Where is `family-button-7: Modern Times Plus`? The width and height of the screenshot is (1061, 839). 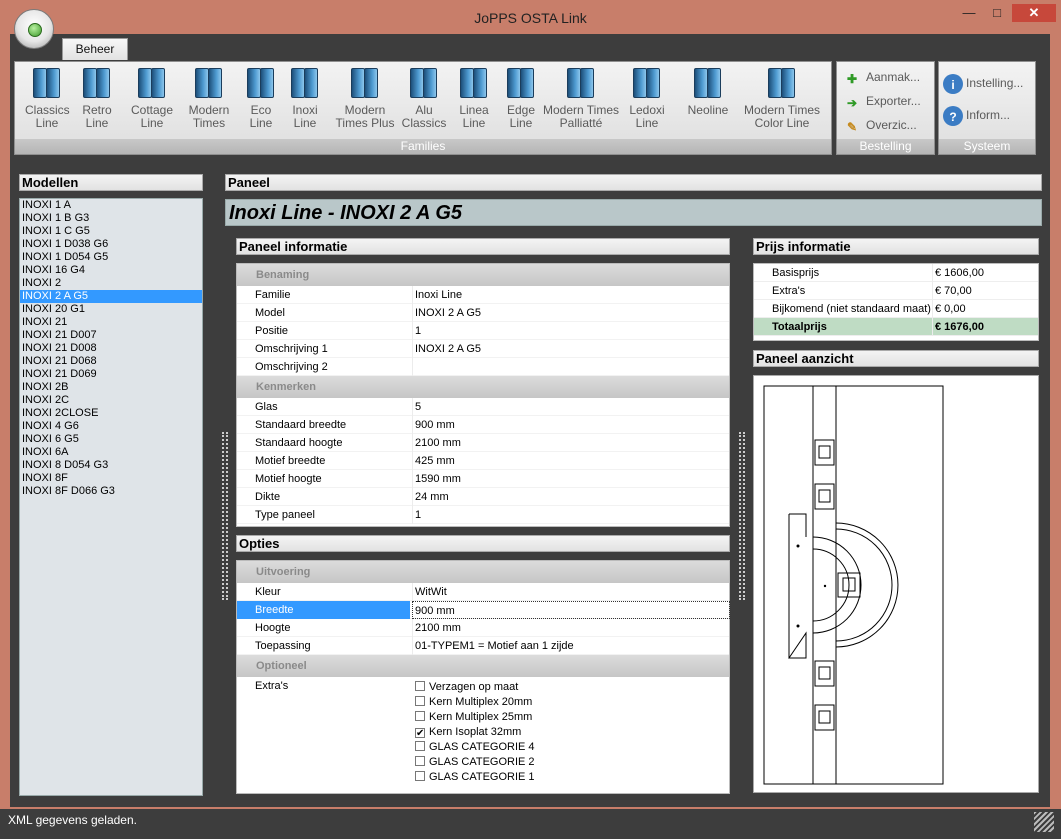 family-button-7: Modern Times Plus is located at coordinates (365, 103).